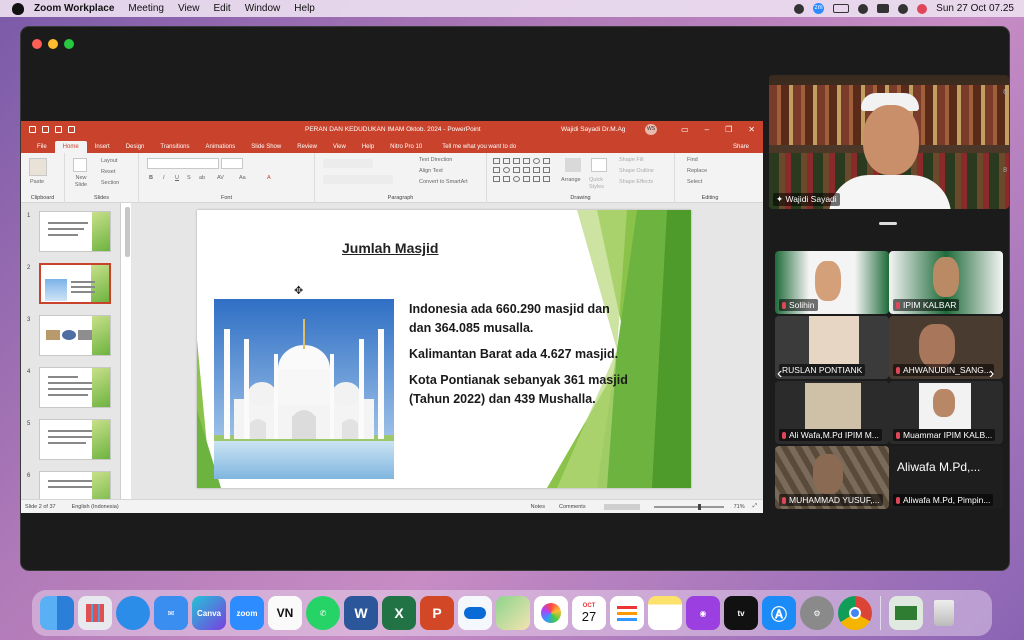 The height and width of the screenshot is (640, 1024). Describe the element at coordinates (202, 178) in the screenshot. I see `strikethrough-button: ab` at that location.